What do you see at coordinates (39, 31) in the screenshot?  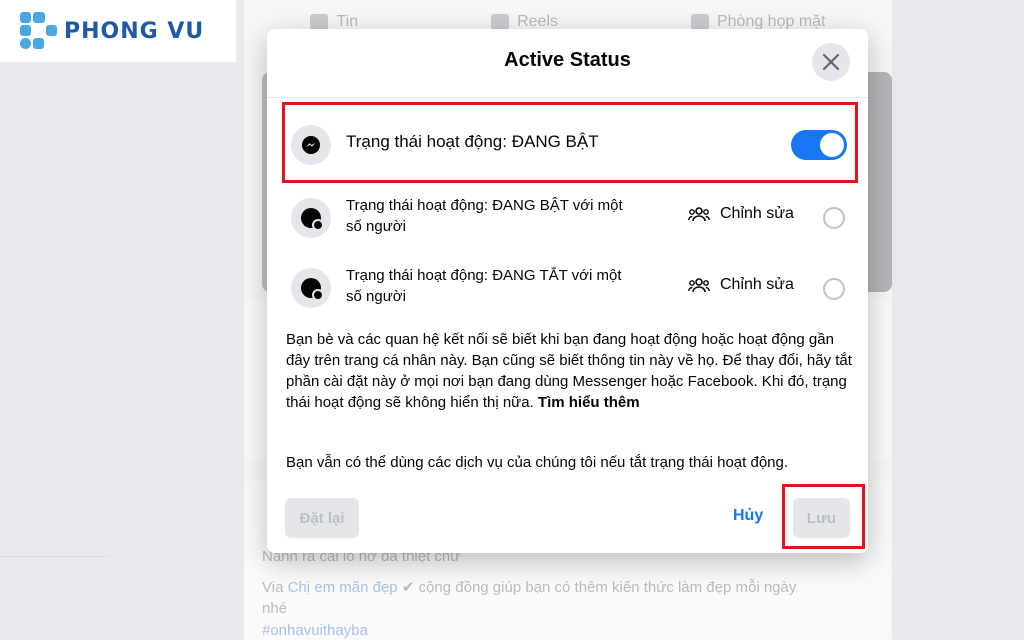 I see `logo-mark-icon` at bounding box center [39, 31].